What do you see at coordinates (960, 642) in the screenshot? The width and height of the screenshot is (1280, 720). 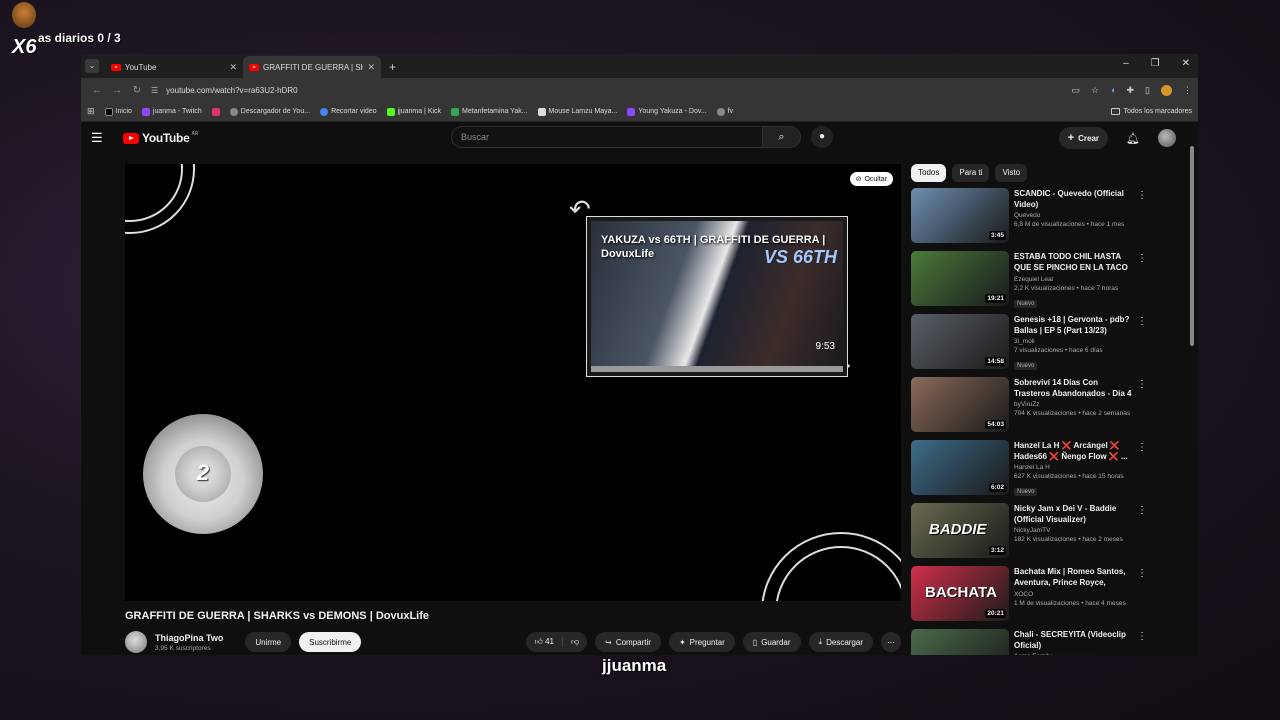 I see `recommendation-thumbnail` at bounding box center [960, 642].